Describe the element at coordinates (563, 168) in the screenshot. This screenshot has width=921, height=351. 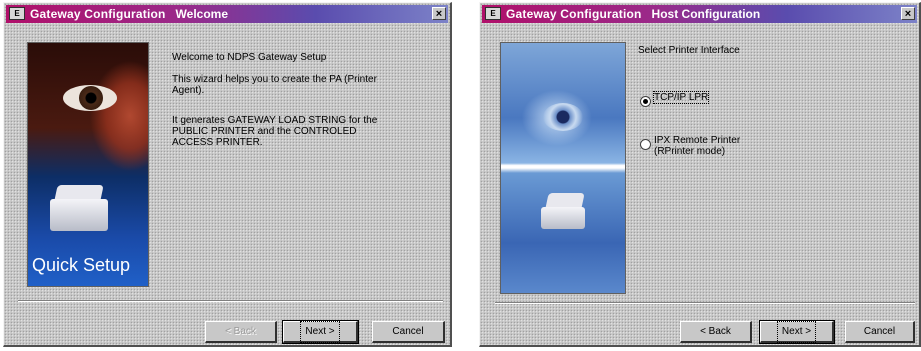
I see `eye-printer-banner-image` at that location.